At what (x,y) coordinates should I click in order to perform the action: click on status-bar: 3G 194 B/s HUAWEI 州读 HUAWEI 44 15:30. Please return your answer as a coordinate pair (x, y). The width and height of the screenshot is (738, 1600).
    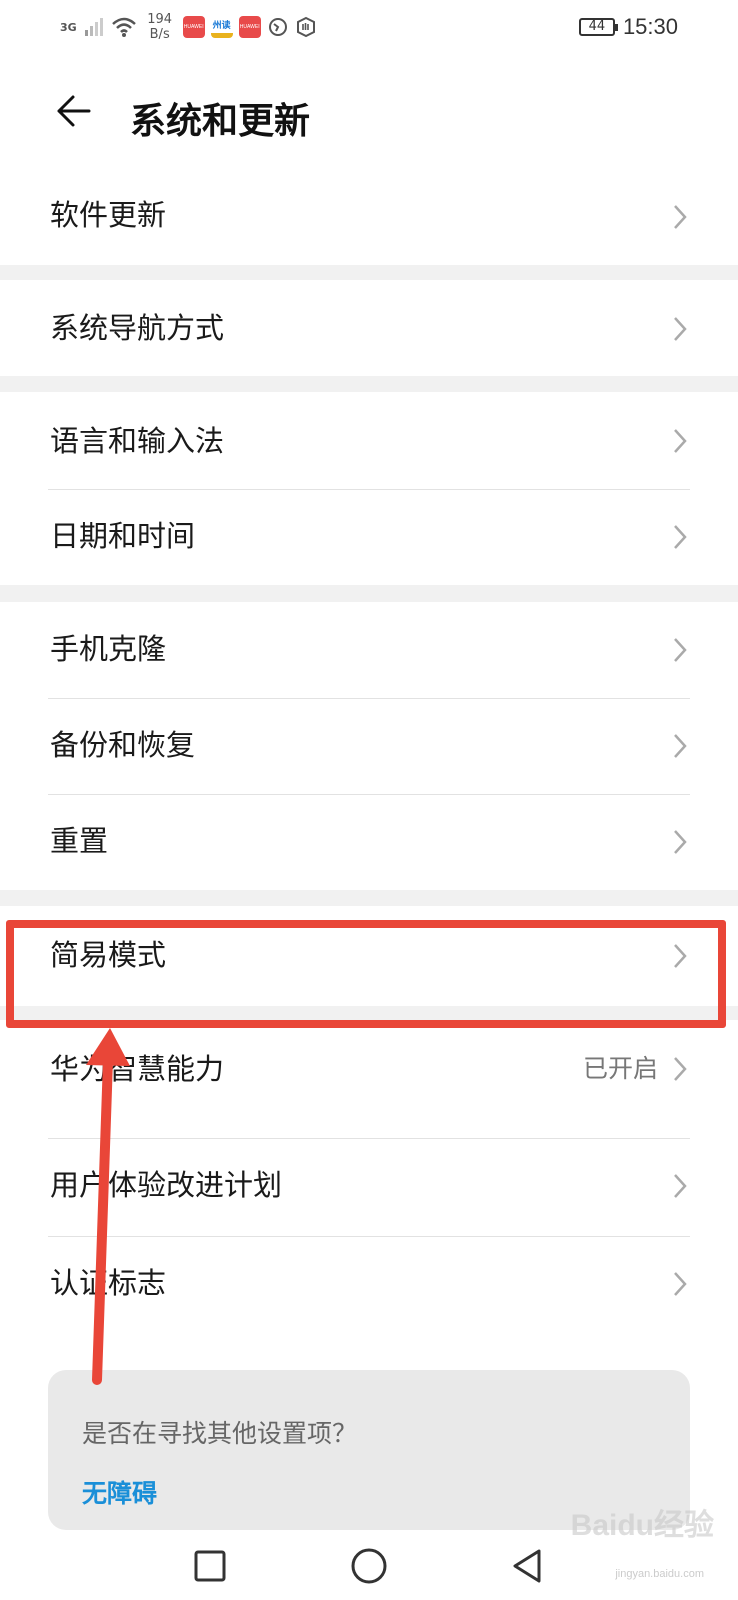
    Looking at the image, I should click on (369, 28).